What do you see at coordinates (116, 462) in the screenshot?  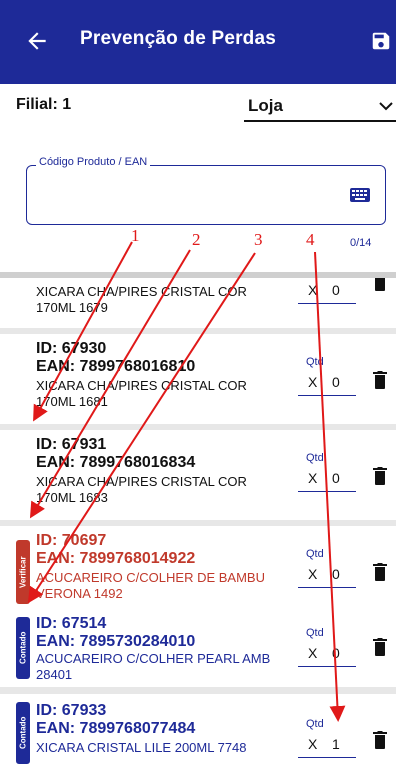 I see `item-ean: EAN: 7899768016834` at bounding box center [116, 462].